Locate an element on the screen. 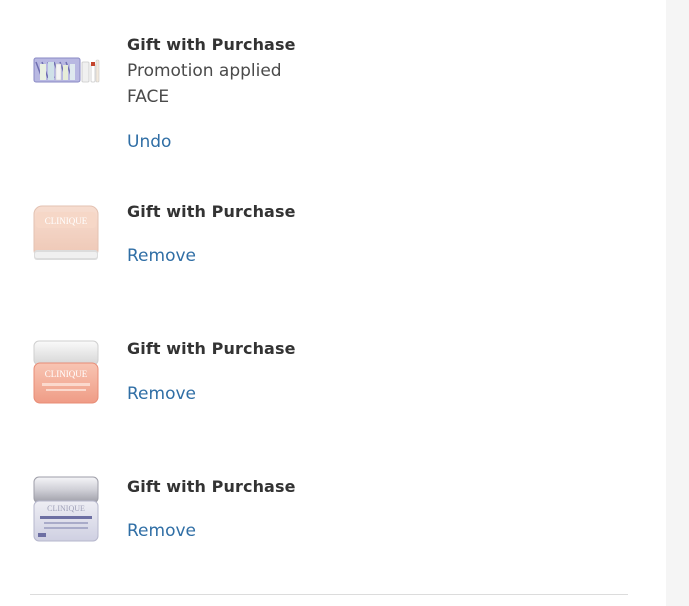  coral-cream-jar-icon: CLINIQUE is located at coordinates (66, 370).